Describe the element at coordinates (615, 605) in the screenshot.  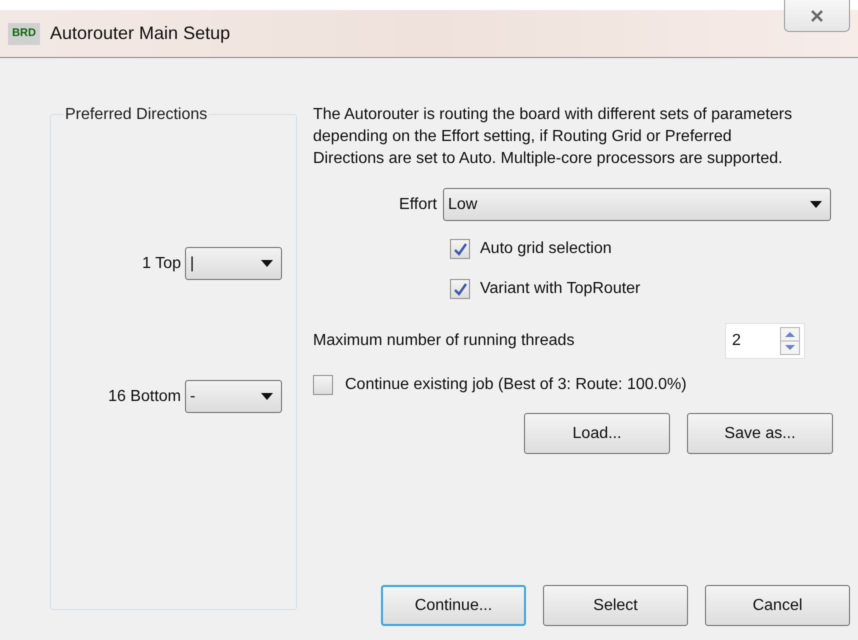
I see `button: Select` at that location.